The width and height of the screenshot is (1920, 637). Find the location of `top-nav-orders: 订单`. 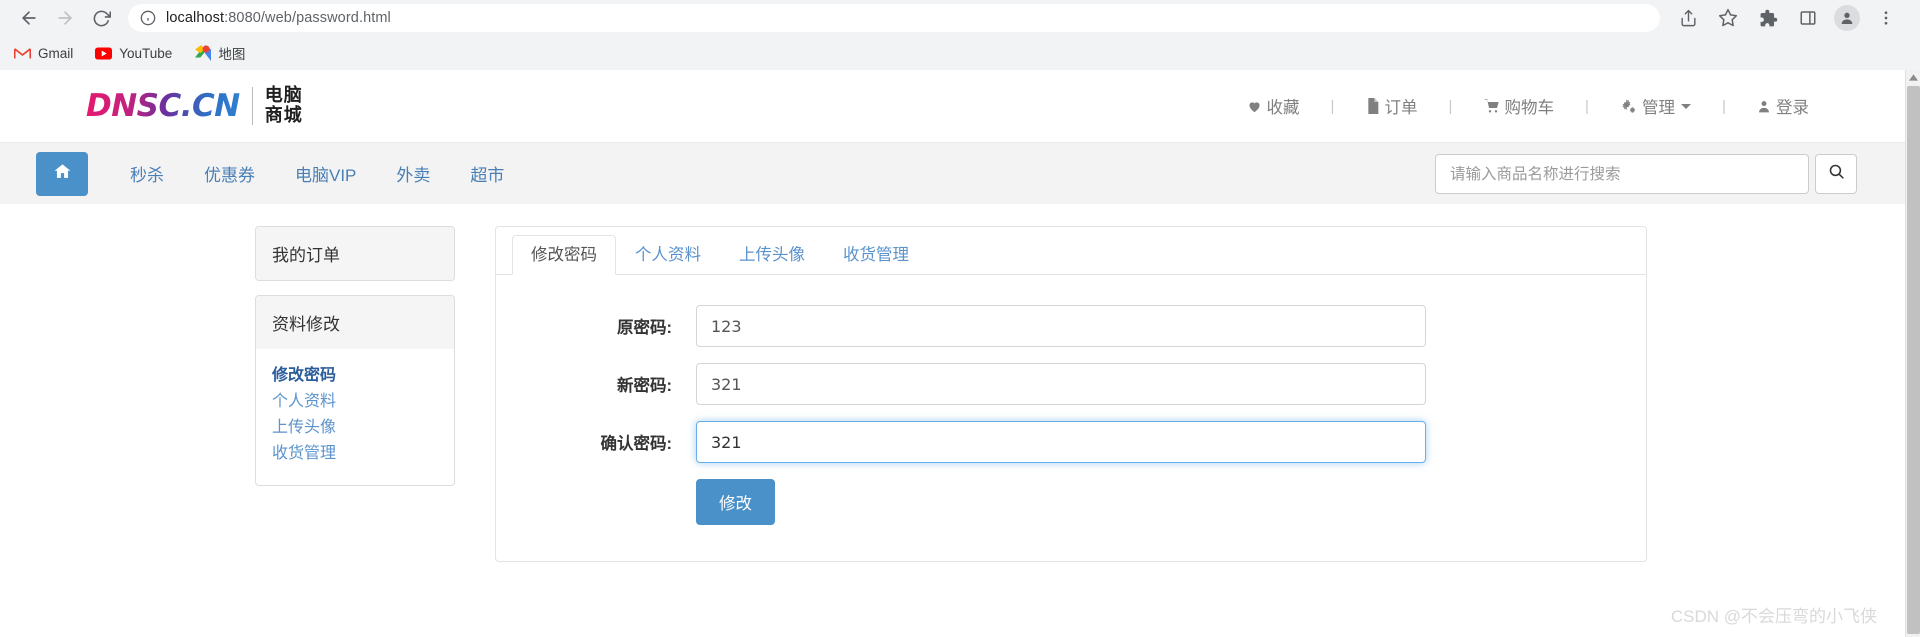

top-nav-orders: 订单 is located at coordinates (1392, 106).